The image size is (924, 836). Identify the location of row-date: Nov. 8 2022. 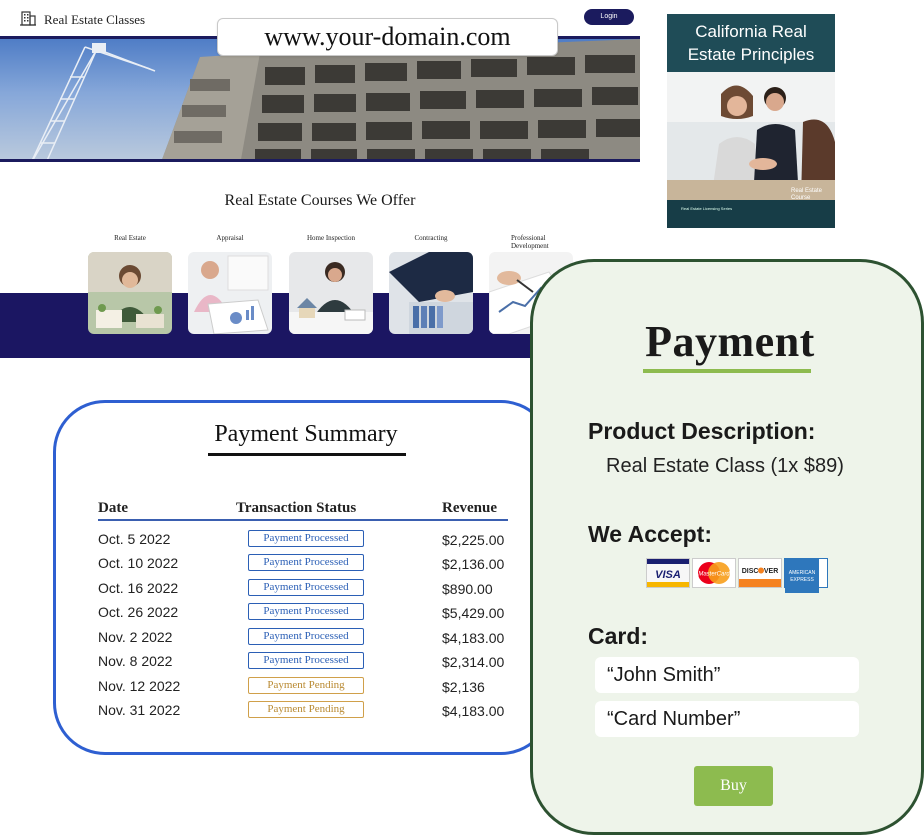
(135, 661).